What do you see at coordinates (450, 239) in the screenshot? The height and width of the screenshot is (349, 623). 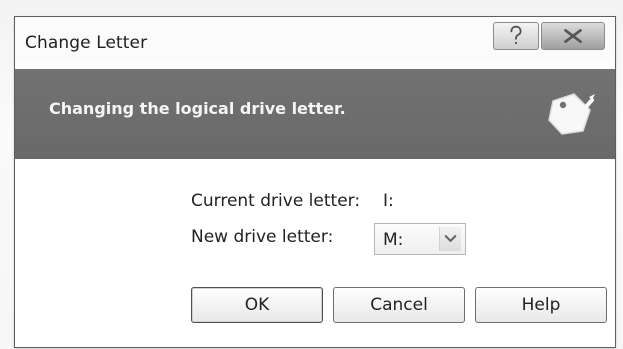 I see `chevron-down-icon` at bounding box center [450, 239].